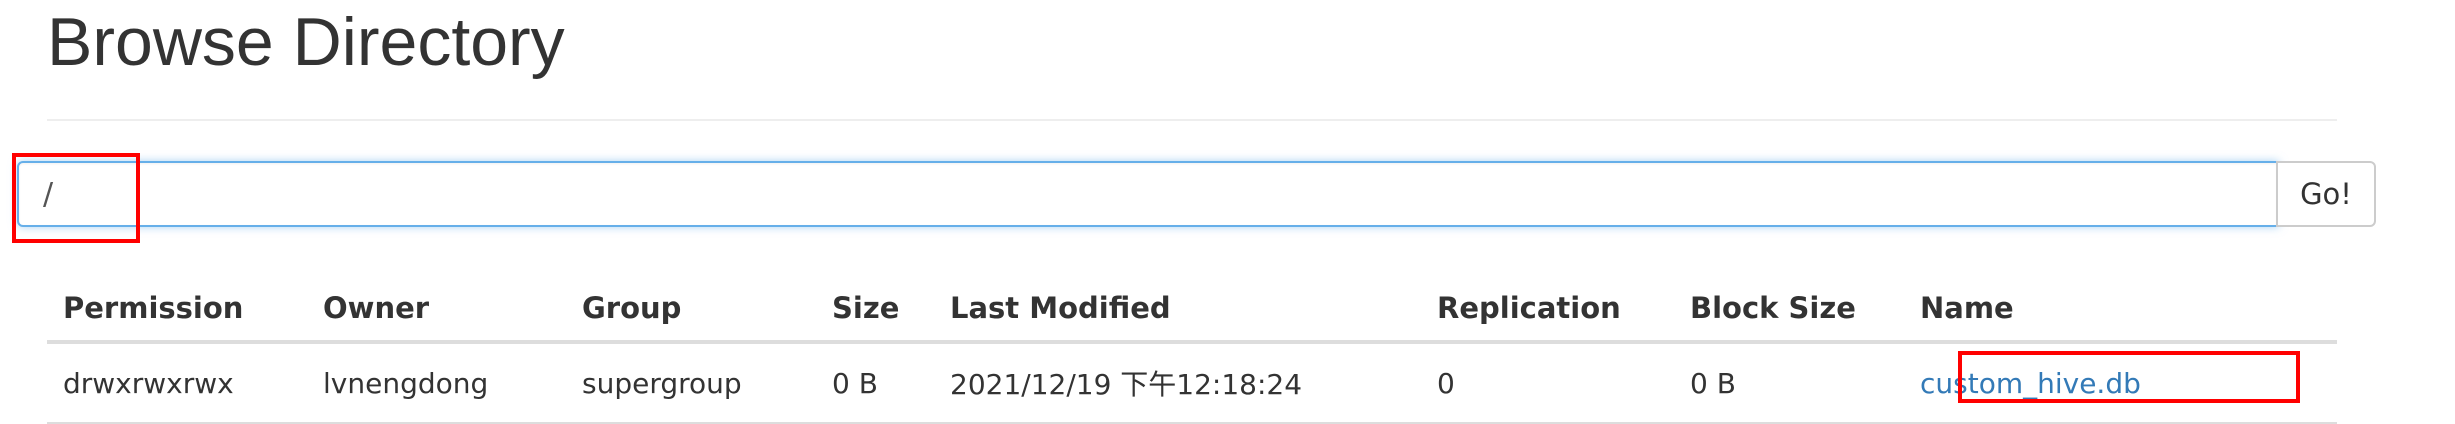  What do you see at coordinates (875, 383) in the screenshot?
I see `cell-size: 0 B` at bounding box center [875, 383].